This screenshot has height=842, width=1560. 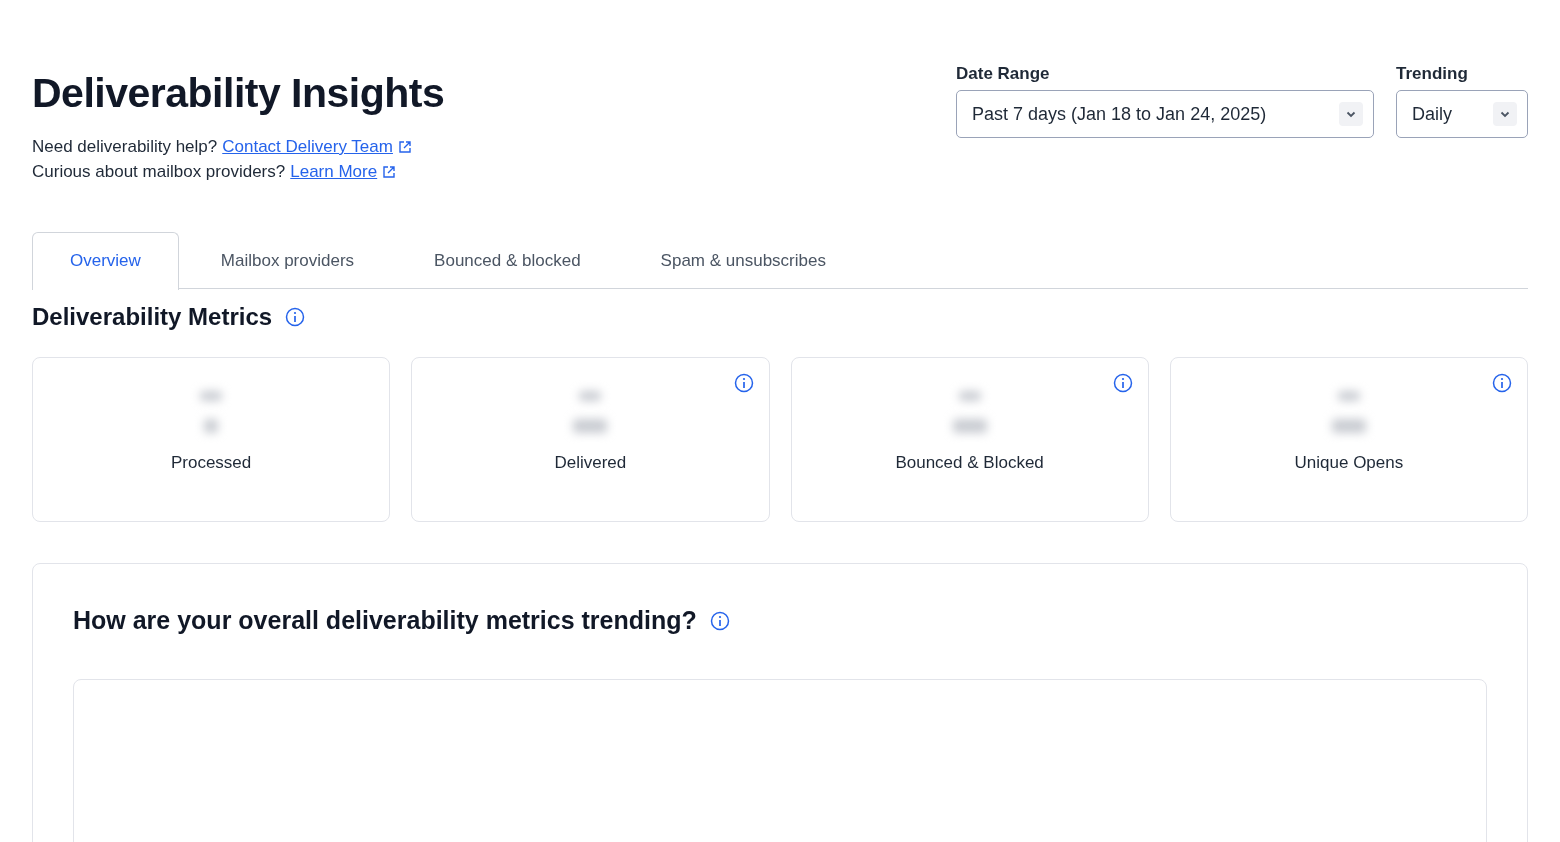 What do you see at coordinates (287, 260) in the screenshot?
I see `tab: Mailbox providers` at bounding box center [287, 260].